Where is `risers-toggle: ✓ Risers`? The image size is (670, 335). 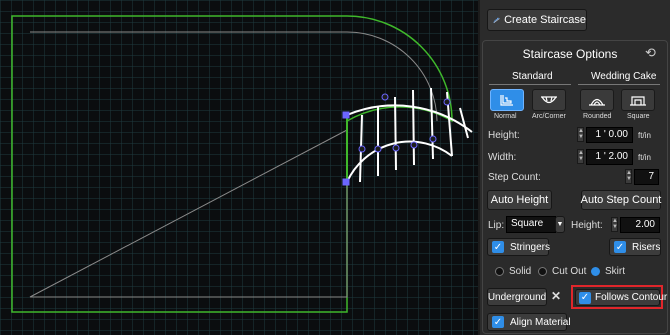 risers-toggle: ✓ Risers is located at coordinates (635, 247).